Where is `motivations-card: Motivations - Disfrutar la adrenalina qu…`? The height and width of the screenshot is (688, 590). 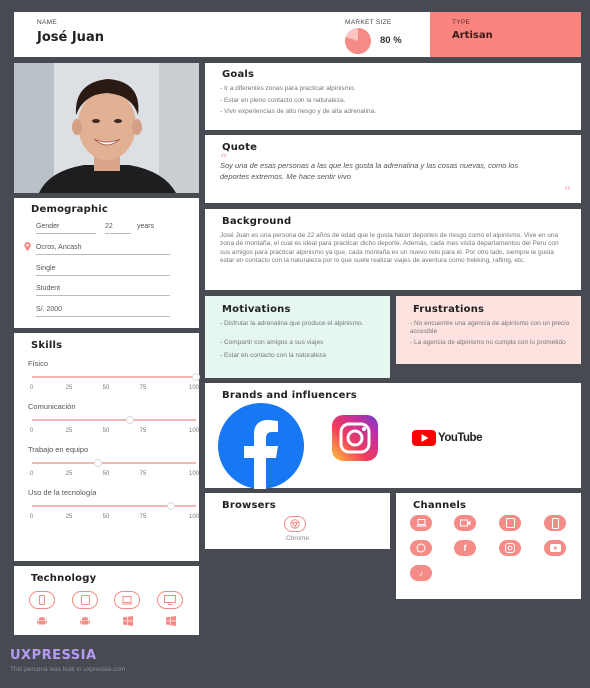 motivations-card: Motivations - Disfrutar la adrenalina qu… is located at coordinates (297, 337).